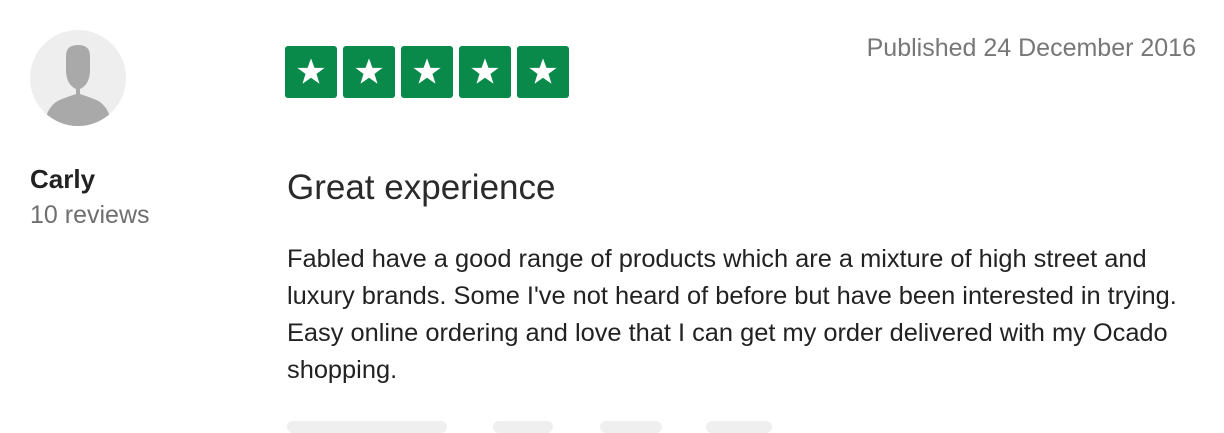 This screenshot has height=433, width=1224. Describe the element at coordinates (78, 85) in the screenshot. I see `user-silhouette-icon` at that location.